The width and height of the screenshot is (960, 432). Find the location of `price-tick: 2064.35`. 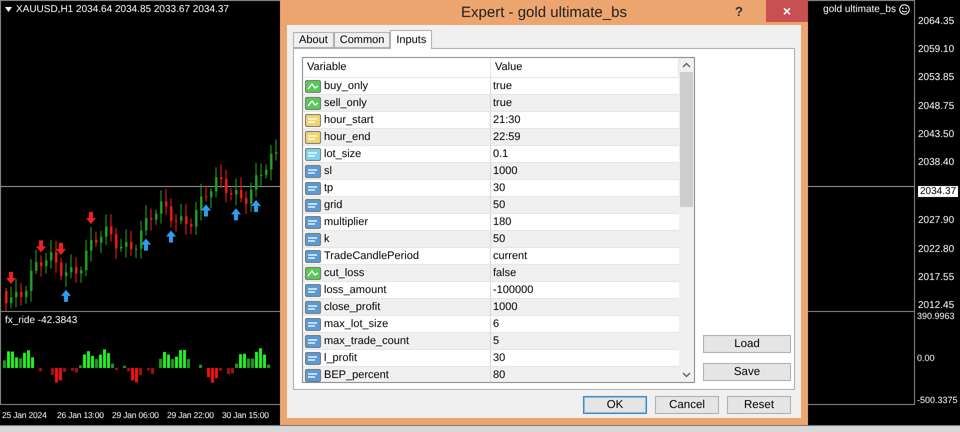

price-tick: 2064.35 is located at coordinates (937, 21).